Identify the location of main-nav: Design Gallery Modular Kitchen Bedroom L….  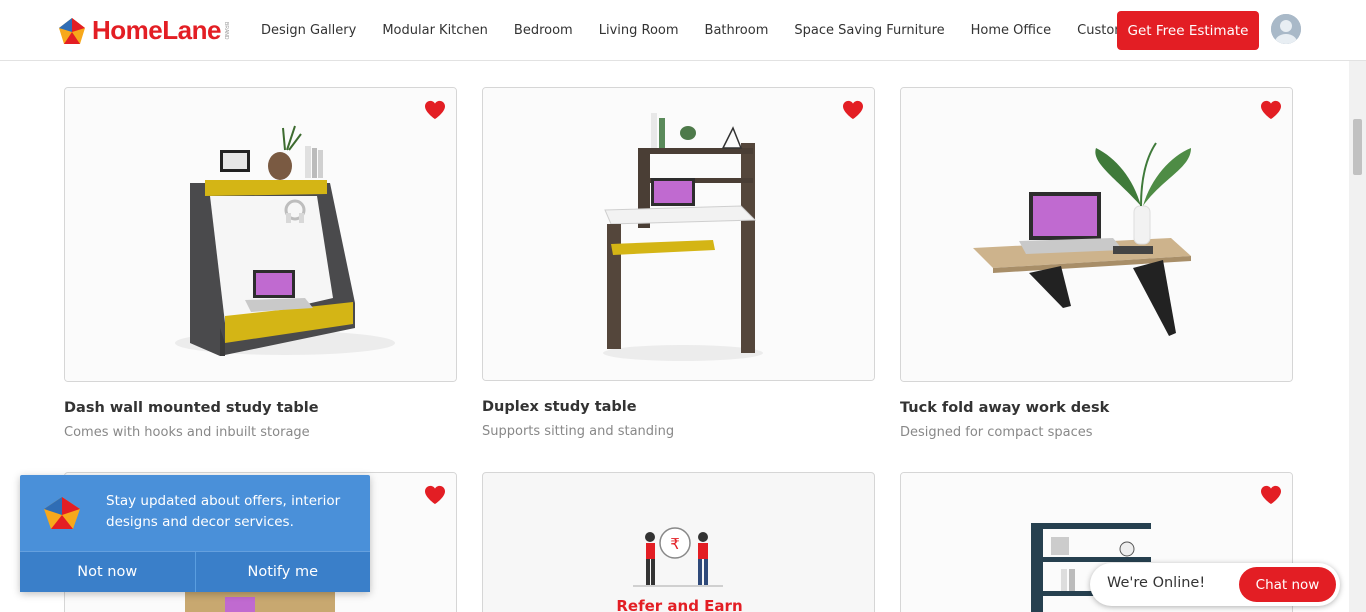
(725, 30).